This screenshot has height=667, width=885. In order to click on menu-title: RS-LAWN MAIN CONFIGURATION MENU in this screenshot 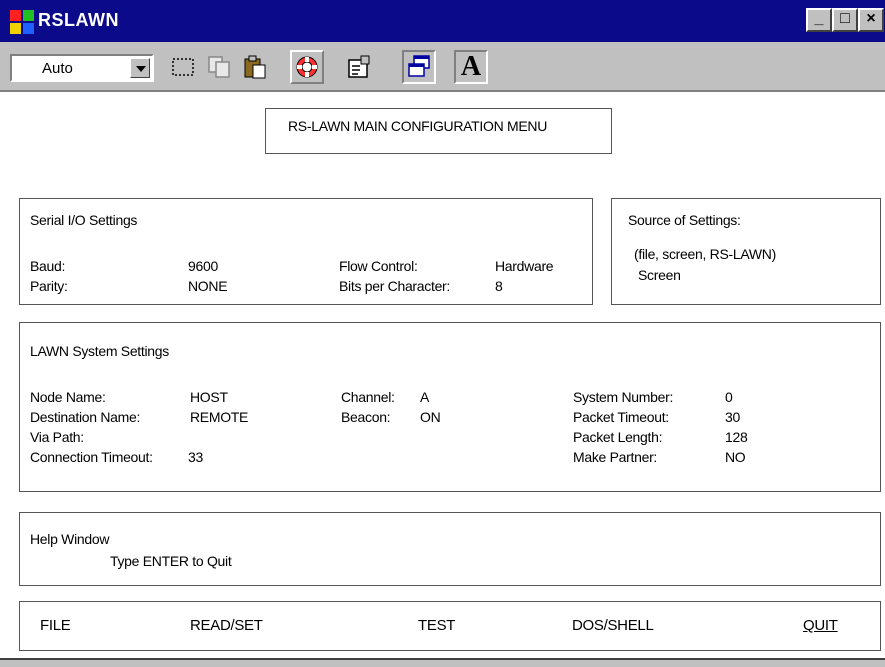, I will do `click(418, 126)`.